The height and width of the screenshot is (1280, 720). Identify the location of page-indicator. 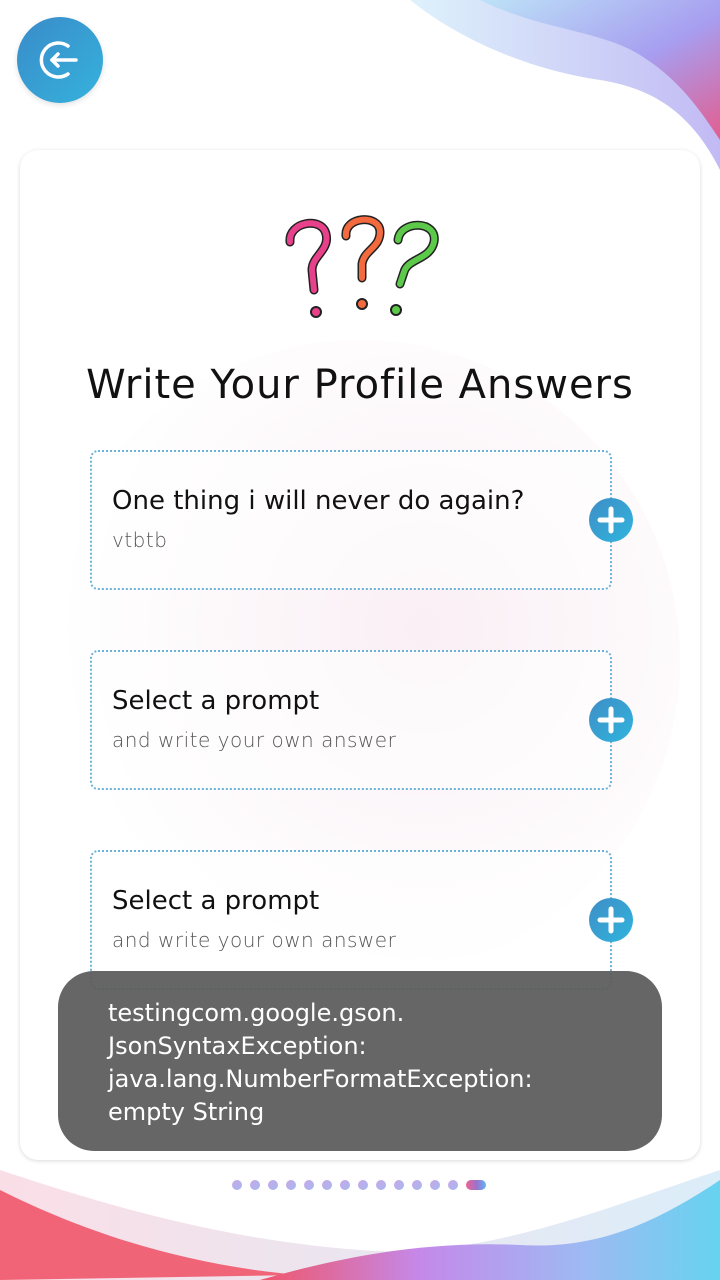
(359, 1185).